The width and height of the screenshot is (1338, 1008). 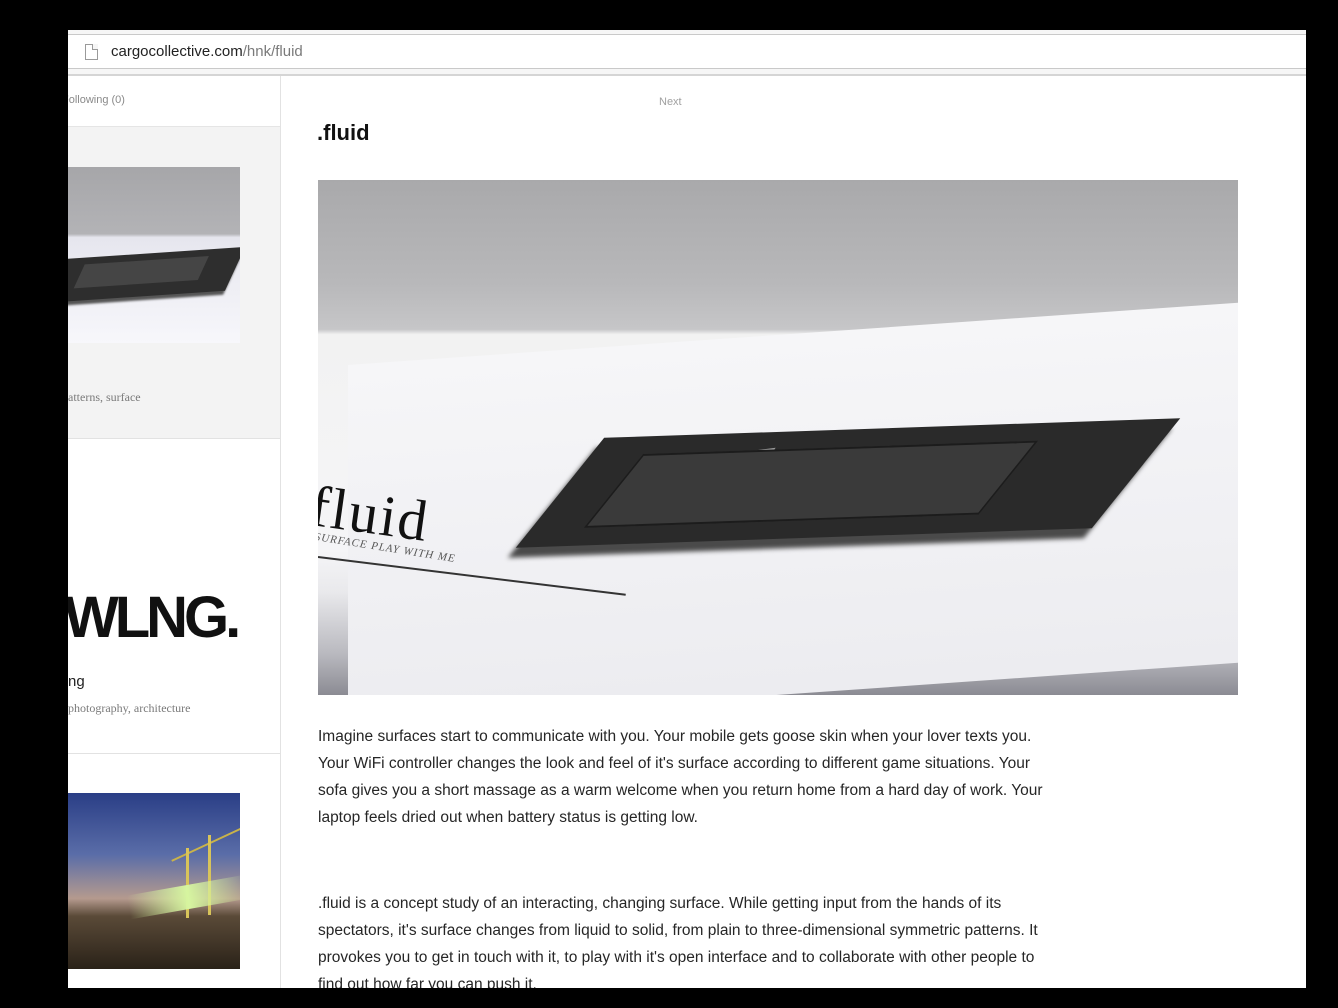 What do you see at coordinates (104, 397) in the screenshot?
I see `project-tags: patterns, surface` at bounding box center [104, 397].